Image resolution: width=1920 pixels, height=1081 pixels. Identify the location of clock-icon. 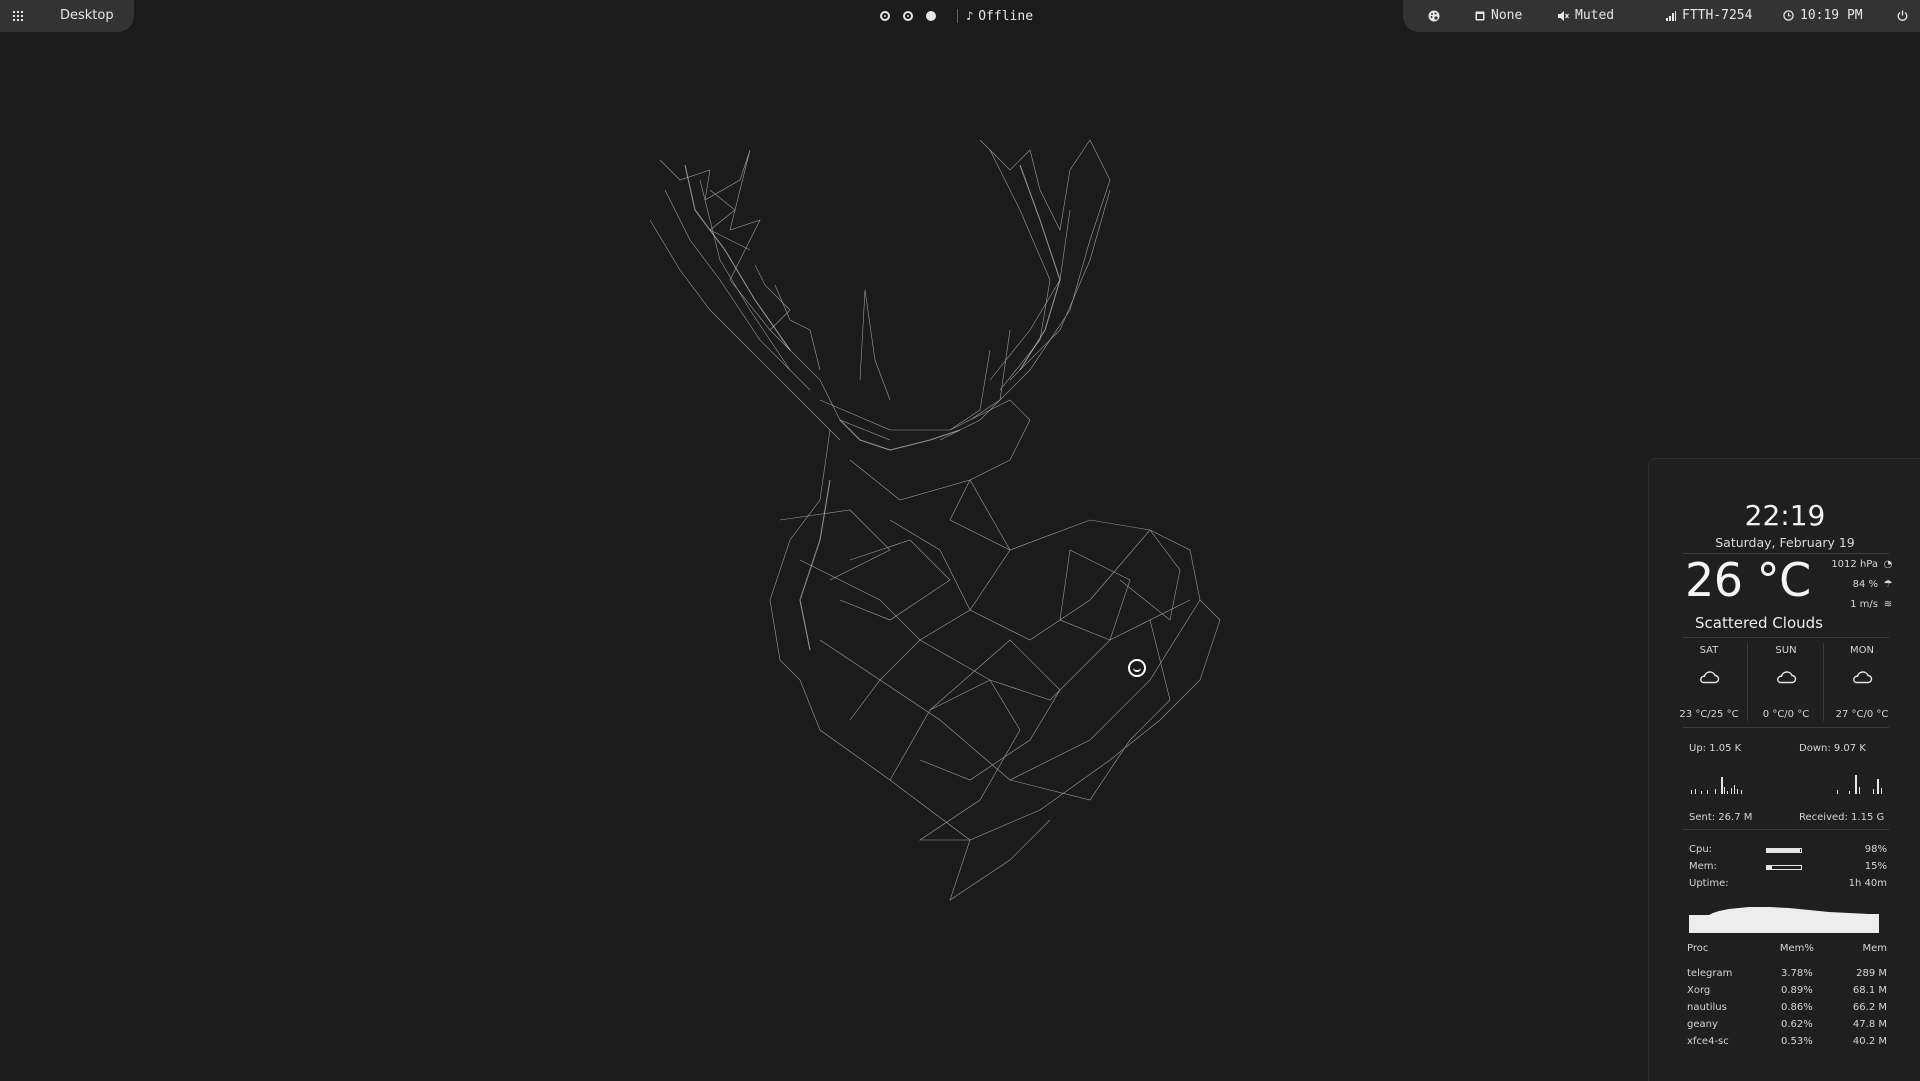
(1788, 15).